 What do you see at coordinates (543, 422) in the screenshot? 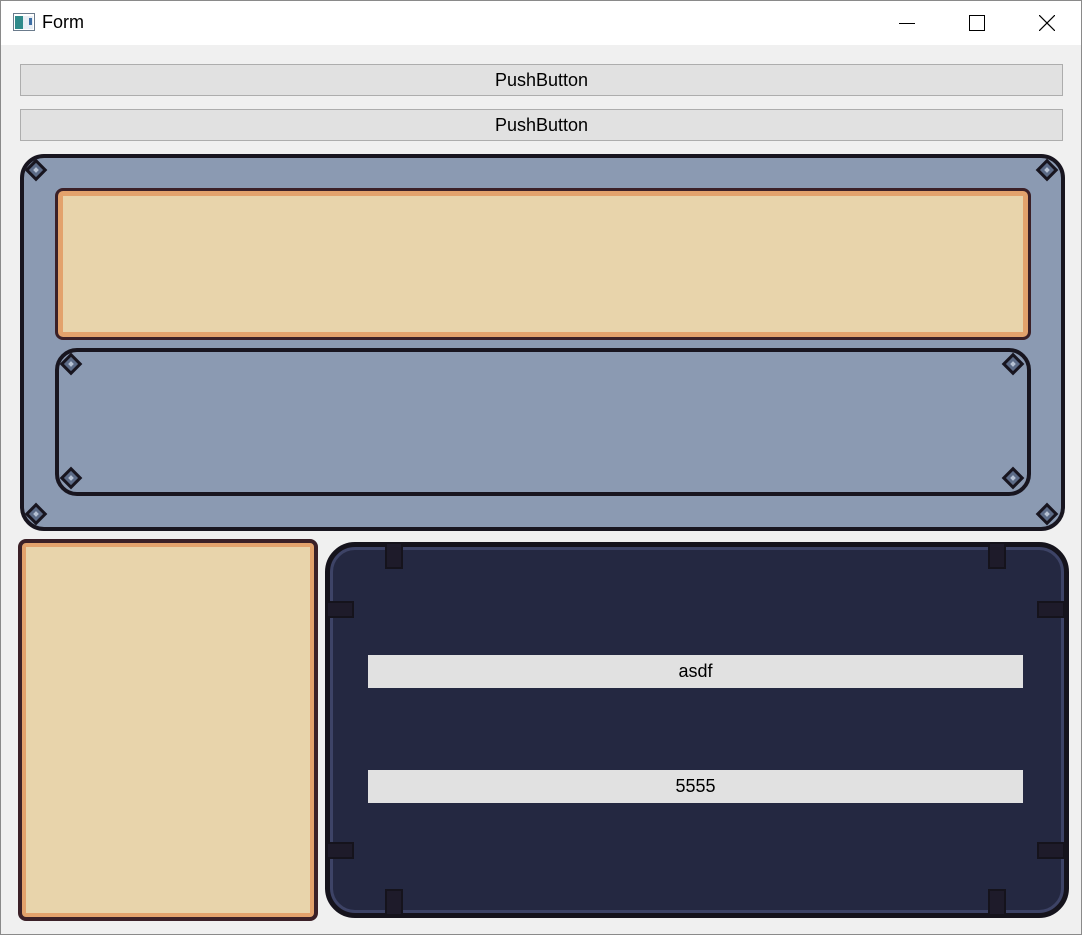
I see `inner-slate-frame` at bounding box center [543, 422].